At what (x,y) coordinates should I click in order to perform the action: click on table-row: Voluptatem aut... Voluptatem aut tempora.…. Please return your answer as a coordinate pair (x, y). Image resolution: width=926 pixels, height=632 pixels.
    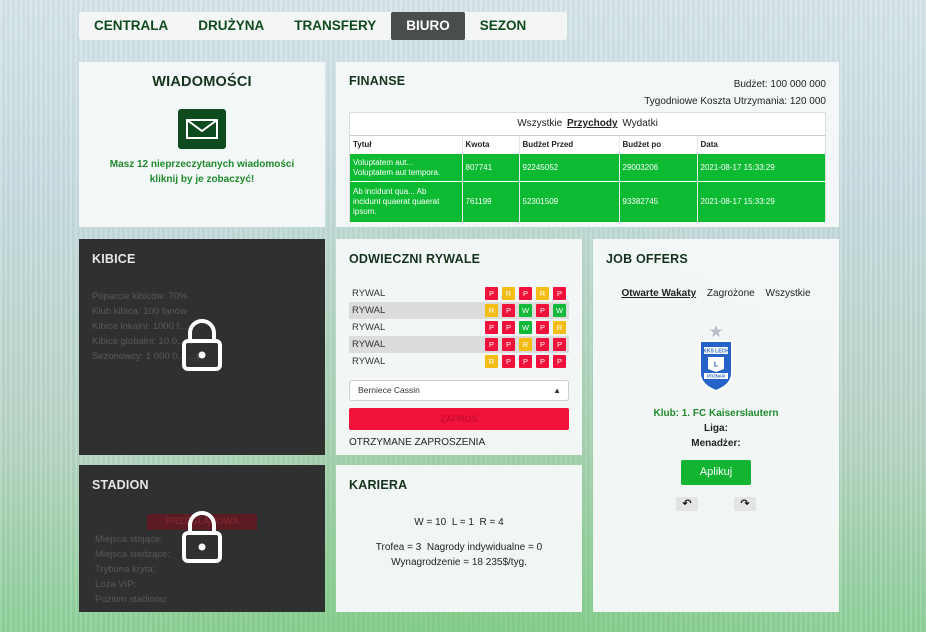
    Looking at the image, I should click on (587, 167).